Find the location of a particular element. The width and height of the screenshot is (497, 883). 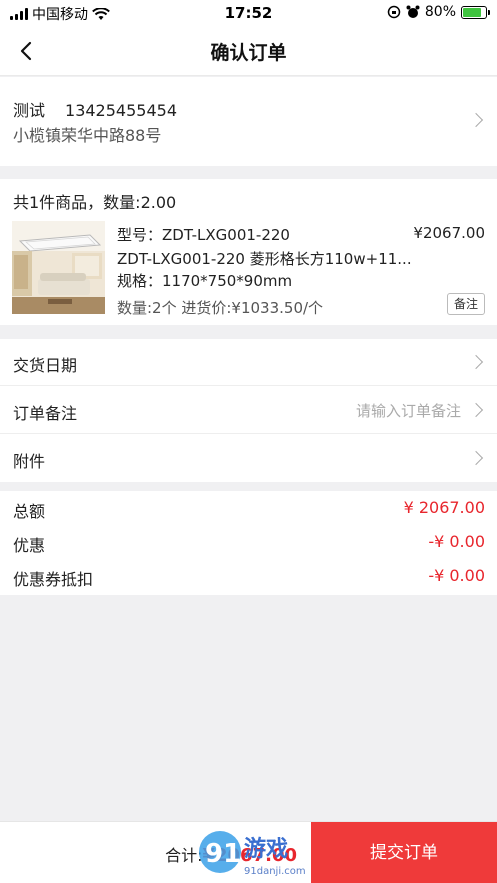

product-photo is located at coordinates (58, 267).